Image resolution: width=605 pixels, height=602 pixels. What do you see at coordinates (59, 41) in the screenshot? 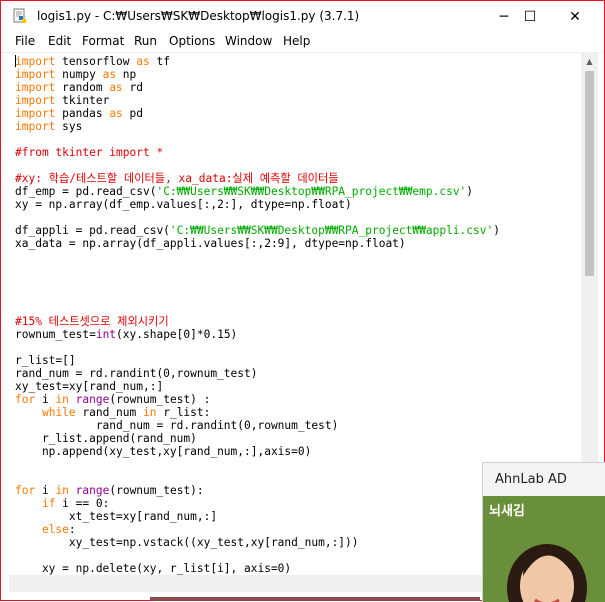
I see `menu-edit: Edit` at bounding box center [59, 41].